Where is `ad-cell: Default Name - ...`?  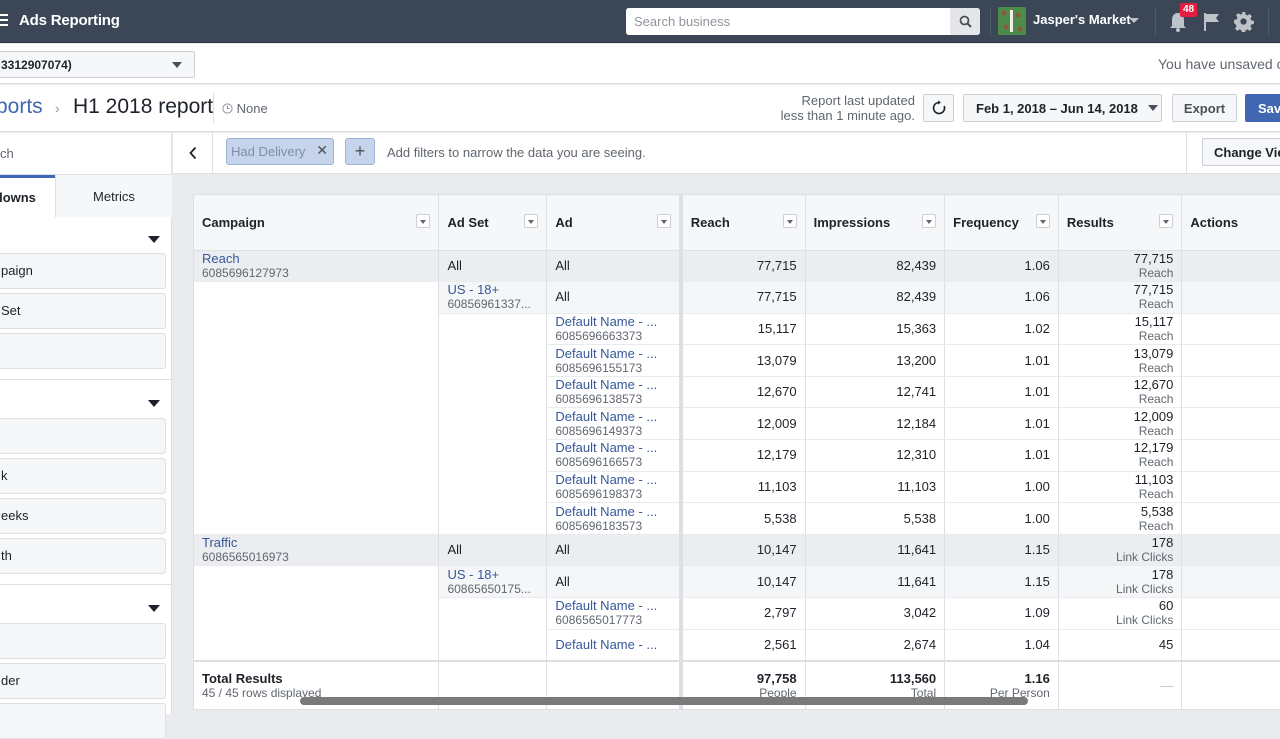
ad-cell: Default Name - ... is located at coordinates (614, 645).